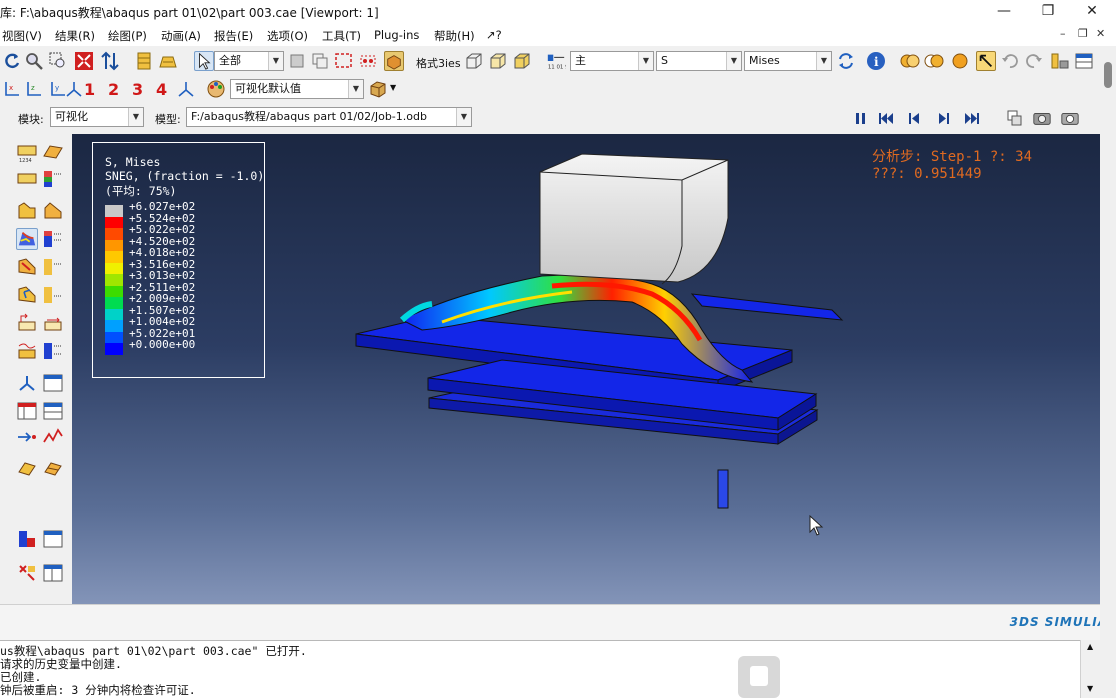  I want to click on restore-button: ❐, so click(1048, 12).